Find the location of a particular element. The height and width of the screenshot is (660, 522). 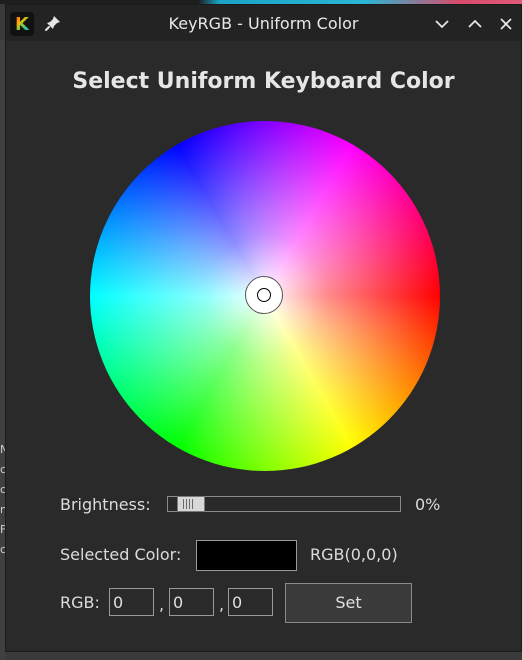

rgb-label: RGB: is located at coordinates (80, 602).